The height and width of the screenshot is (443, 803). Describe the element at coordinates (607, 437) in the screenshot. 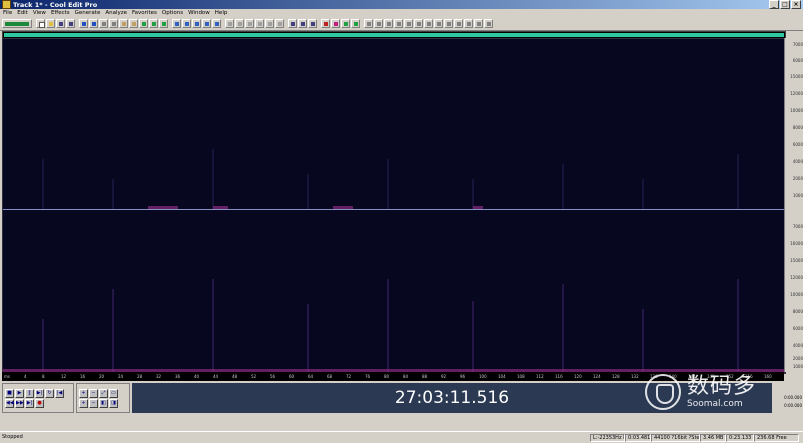

I see `status-level: L:-22353Hz R` at that location.